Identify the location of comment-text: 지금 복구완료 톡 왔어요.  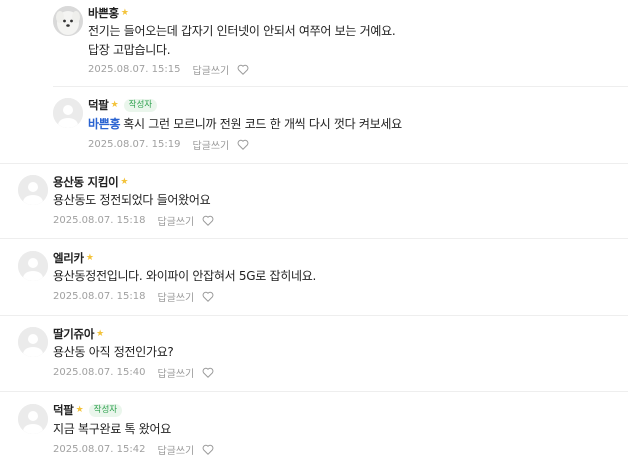
(112, 429).